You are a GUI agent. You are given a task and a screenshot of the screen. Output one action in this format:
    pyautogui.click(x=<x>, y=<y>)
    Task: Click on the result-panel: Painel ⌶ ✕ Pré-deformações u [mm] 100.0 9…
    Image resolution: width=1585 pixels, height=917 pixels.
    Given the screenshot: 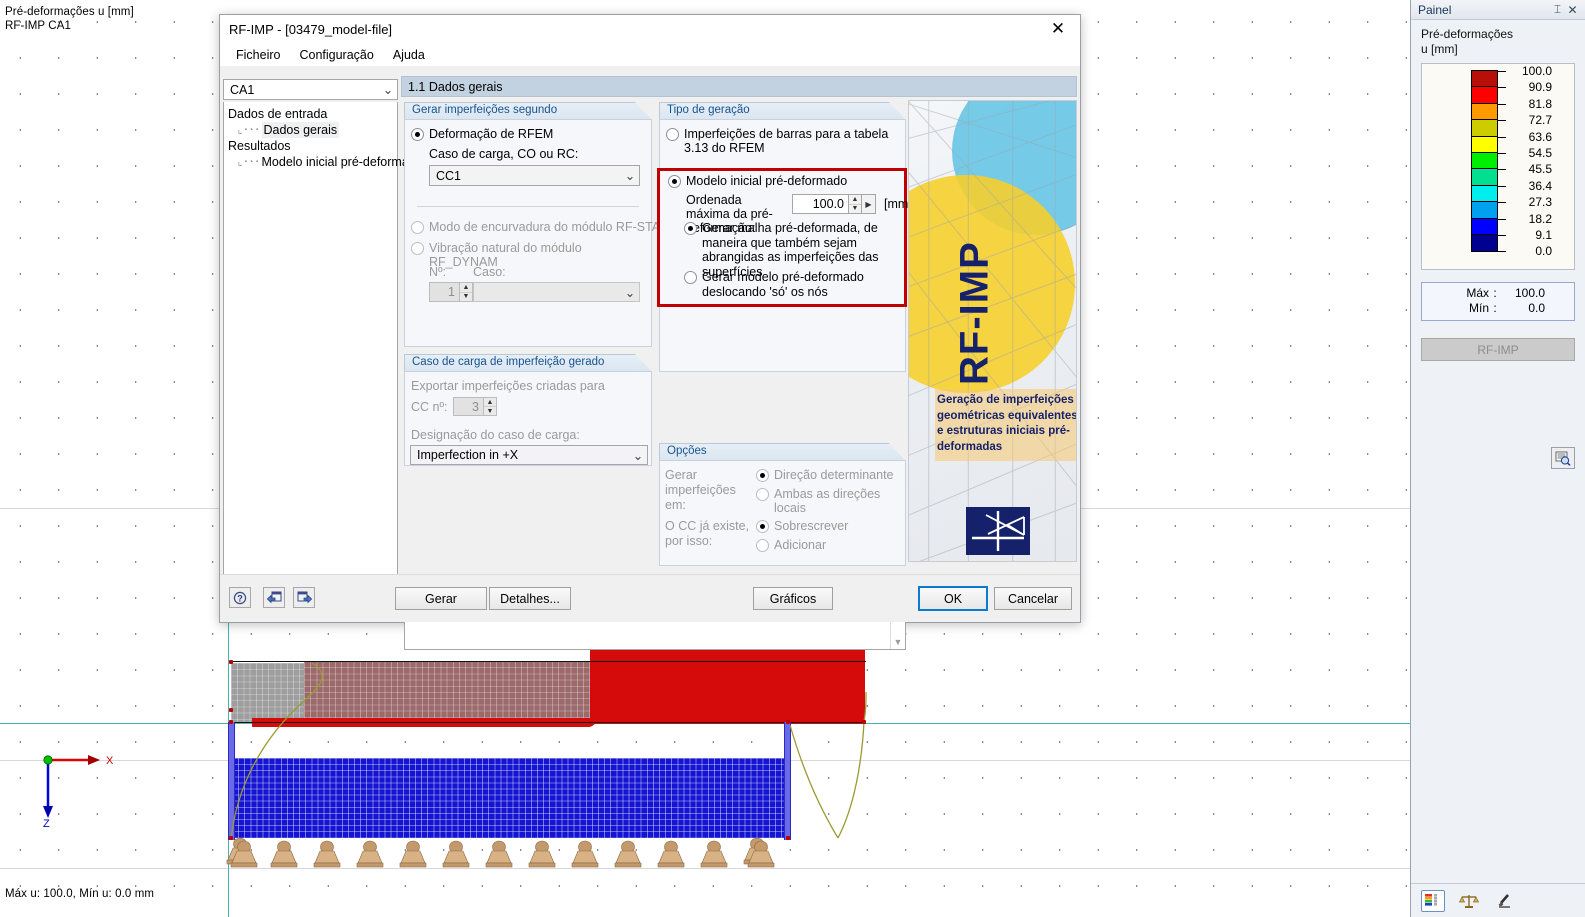 What is the action you would take?
    pyautogui.click(x=1497, y=458)
    